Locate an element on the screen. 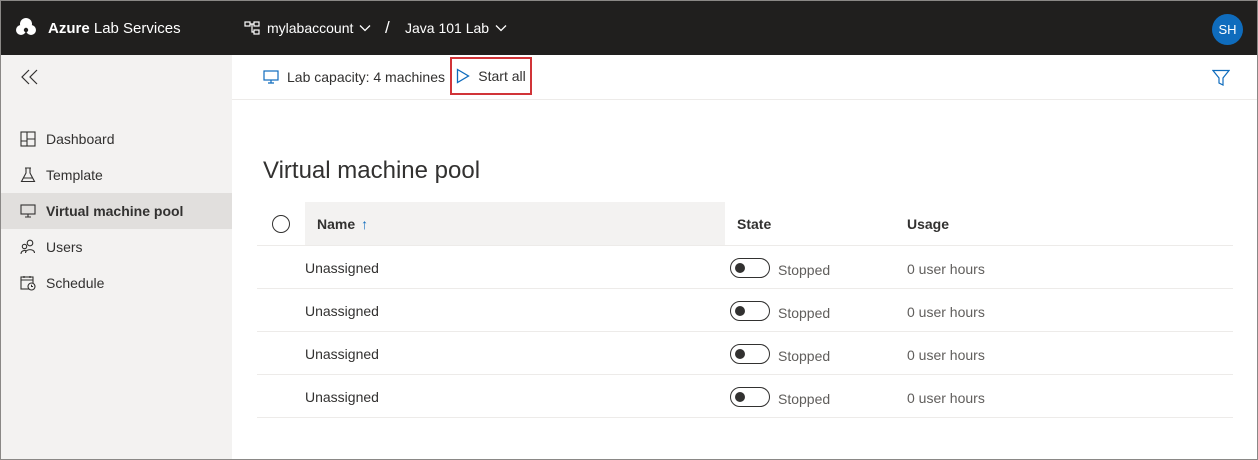 The width and height of the screenshot is (1258, 460). sidebar-item-users: Users is located at coordinates (116, 247).